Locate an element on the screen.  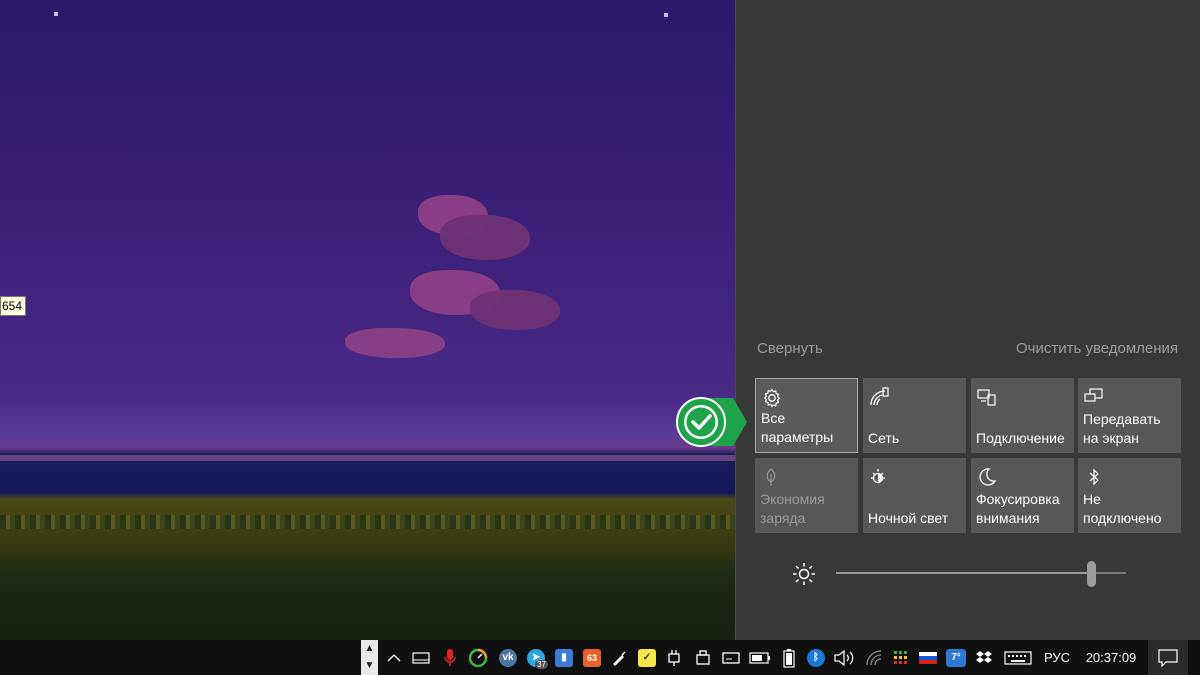
tile-label: Ночной свет is located at coordinates (908, 518).